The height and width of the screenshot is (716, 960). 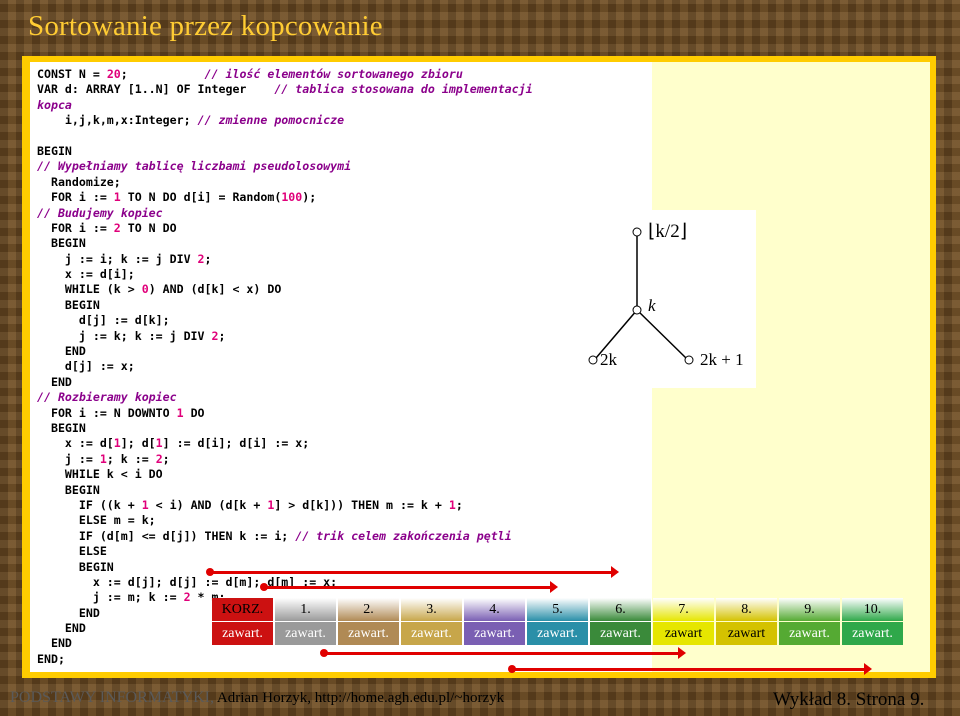 I want to click on table-header-cell: 8., so click(x=746, y=609).